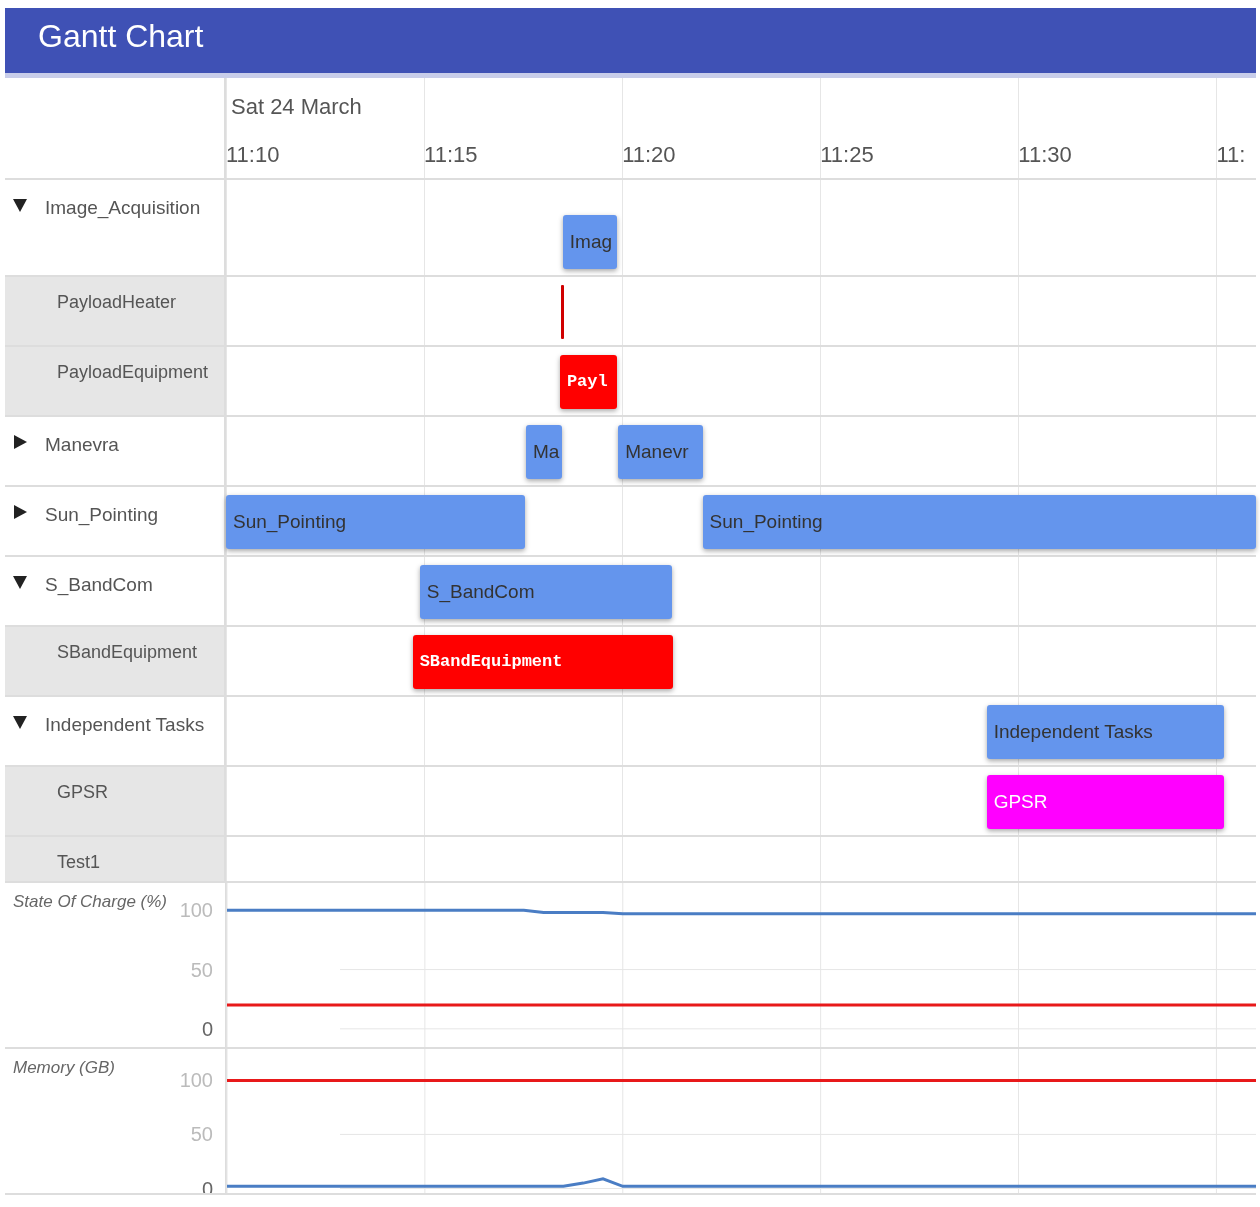 The width and height of the screenshot is (1260, 1207). Describe the element at coordinates (649, 155) in the screenshot. I see `time-tick-label: 11:20` at that location.